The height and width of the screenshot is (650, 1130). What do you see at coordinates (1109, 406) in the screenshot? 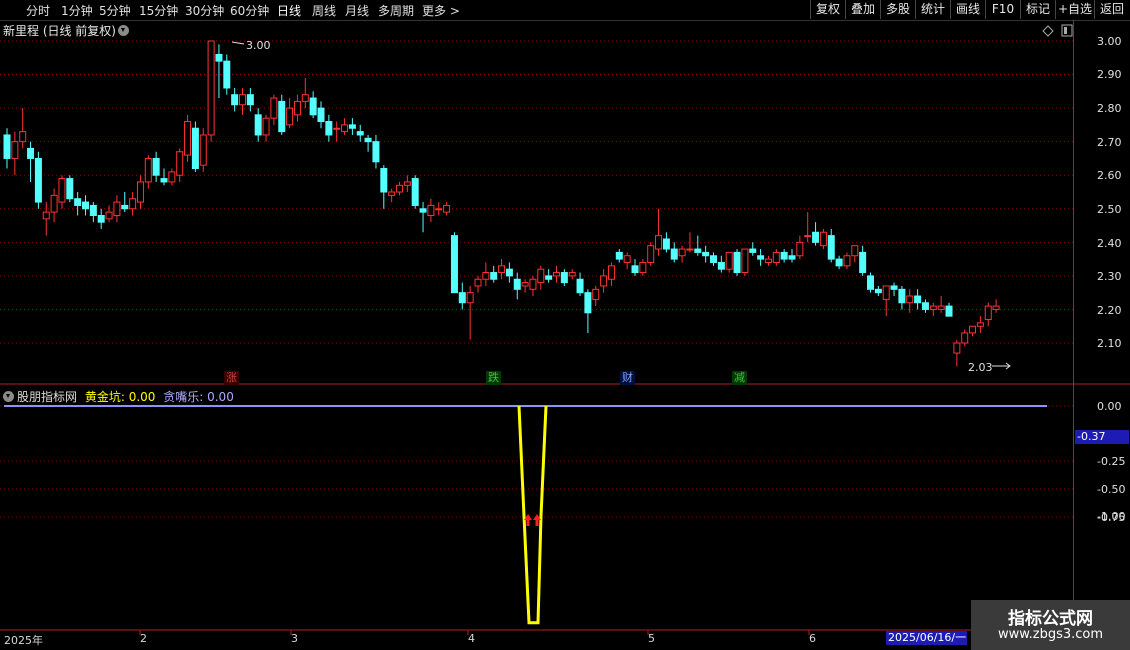
I see `indicator-tick: 0.00` at bounding box center [1109, 406].